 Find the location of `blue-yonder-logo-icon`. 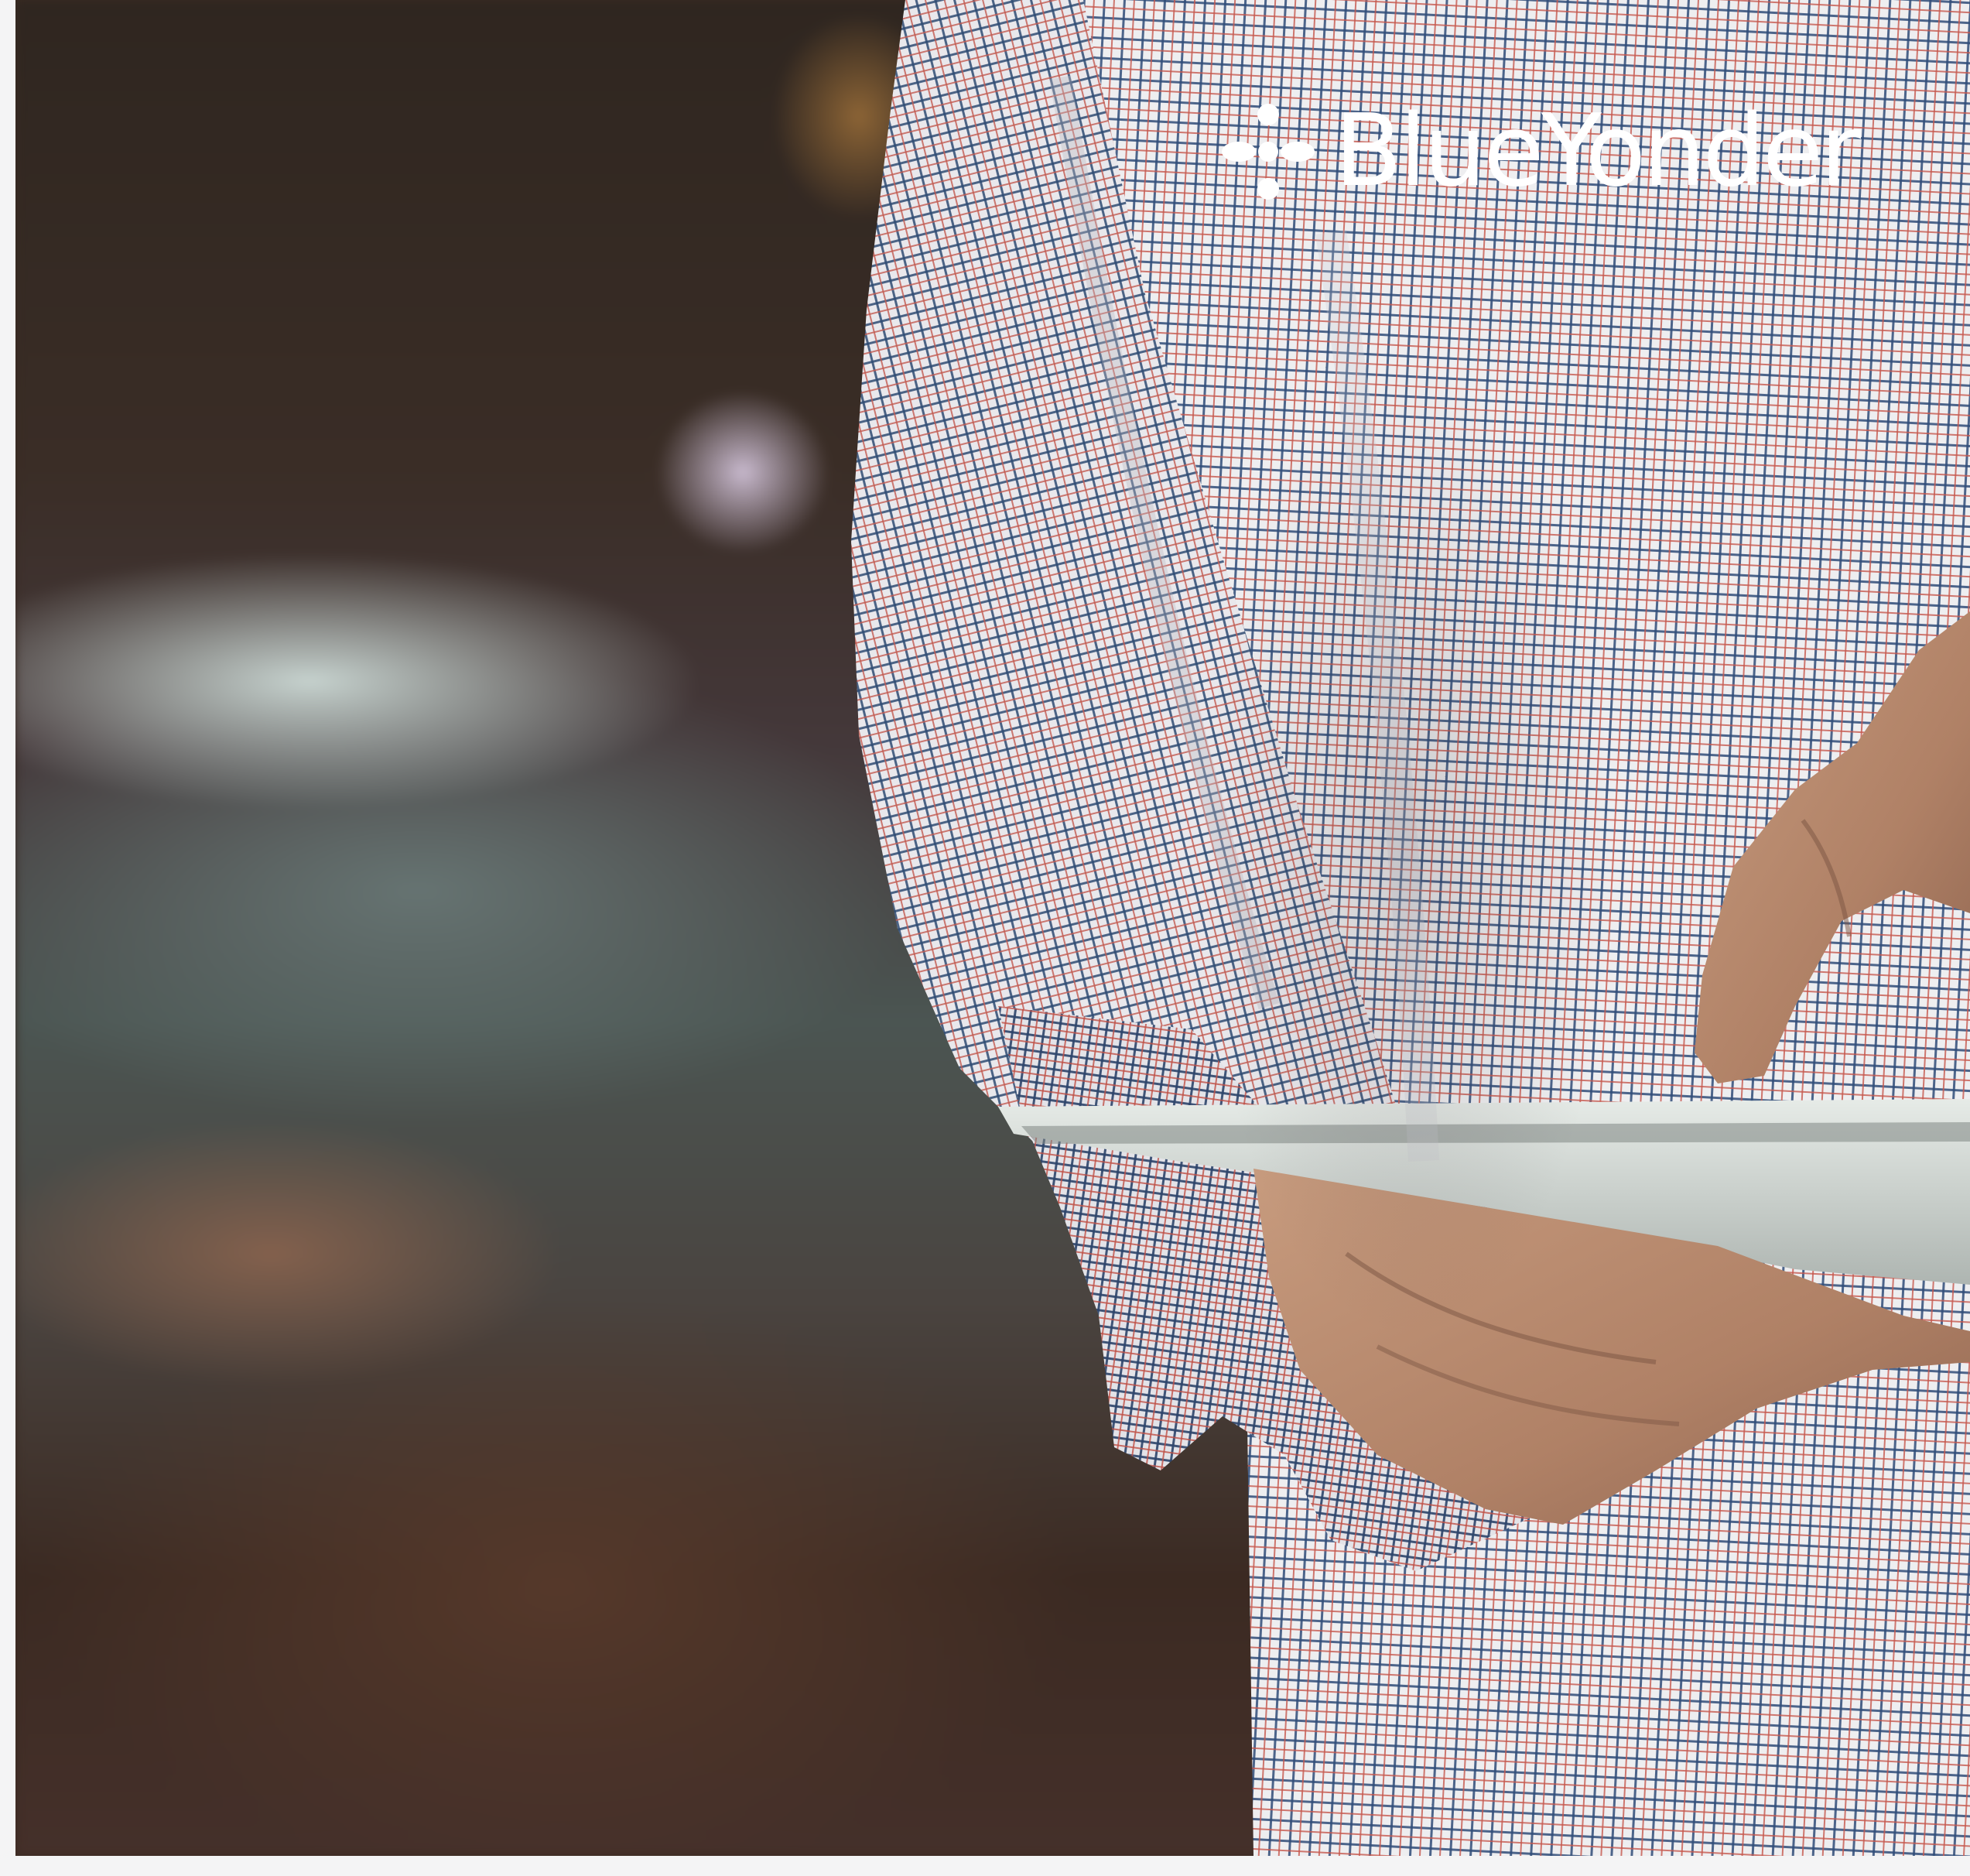

blue-yonder-logo-icon is located at coordinates (1268, 152).